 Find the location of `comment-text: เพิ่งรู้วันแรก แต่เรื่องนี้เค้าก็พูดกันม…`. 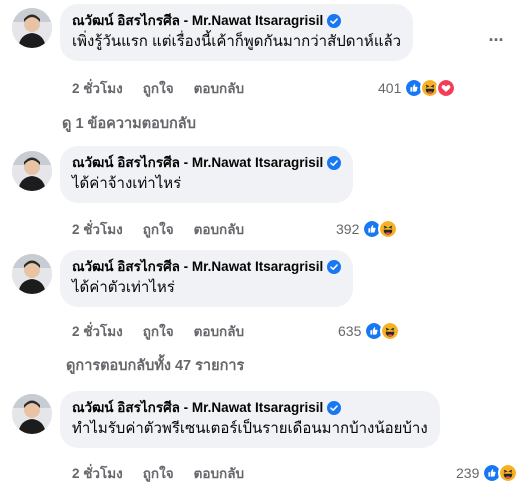

comment-text: เพิ่งรู้วันแรก แต่เรื่องนี้เค้าก็พูดกันม… is located at coordinates (237, 41).